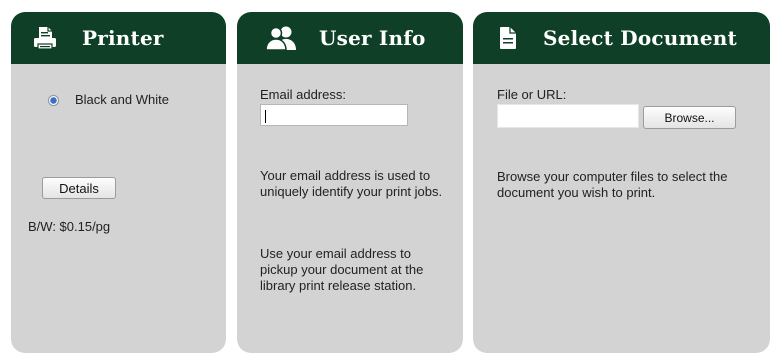  What do you see at coordinates (265, 116) in the screenshot?
I see `text-cursor` at bounding box center [265, 116].